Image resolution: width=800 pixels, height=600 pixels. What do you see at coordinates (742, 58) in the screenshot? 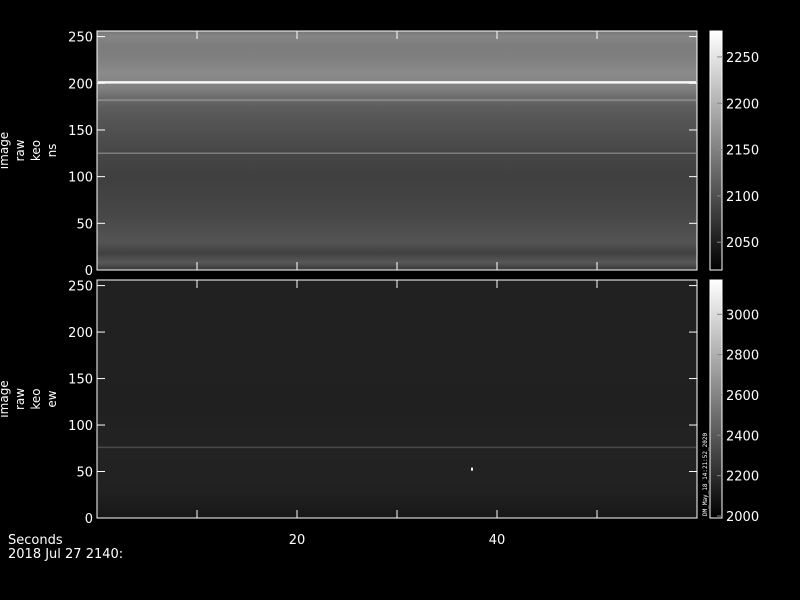
I see `colorbar-tick-label: 2250` at bounding box center [742, 58].